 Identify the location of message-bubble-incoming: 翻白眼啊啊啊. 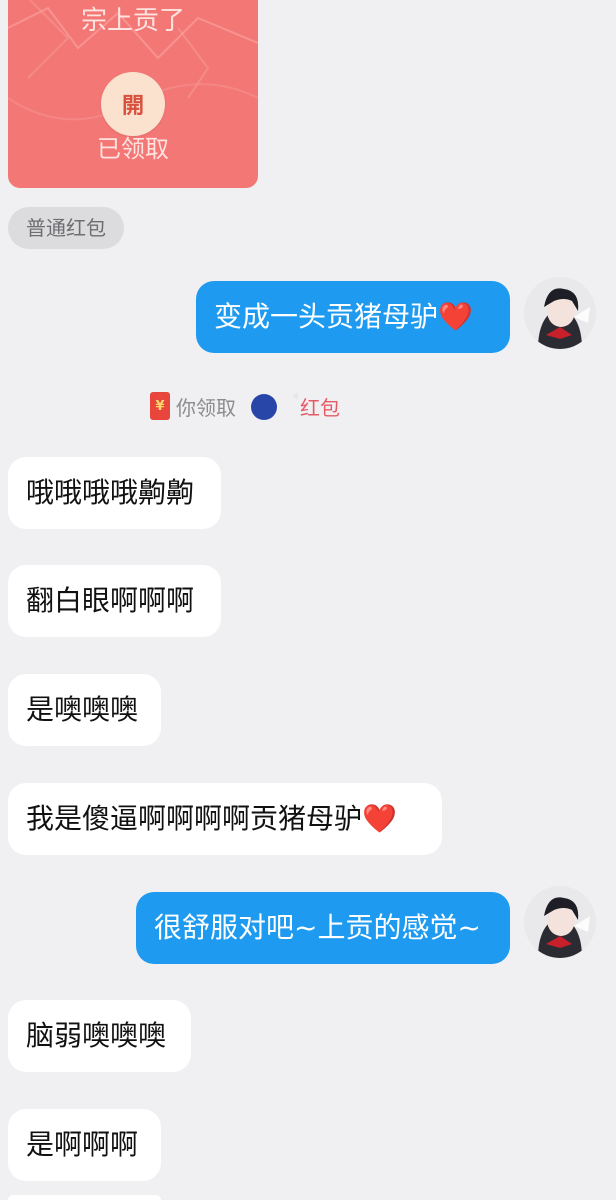
(114, 601).